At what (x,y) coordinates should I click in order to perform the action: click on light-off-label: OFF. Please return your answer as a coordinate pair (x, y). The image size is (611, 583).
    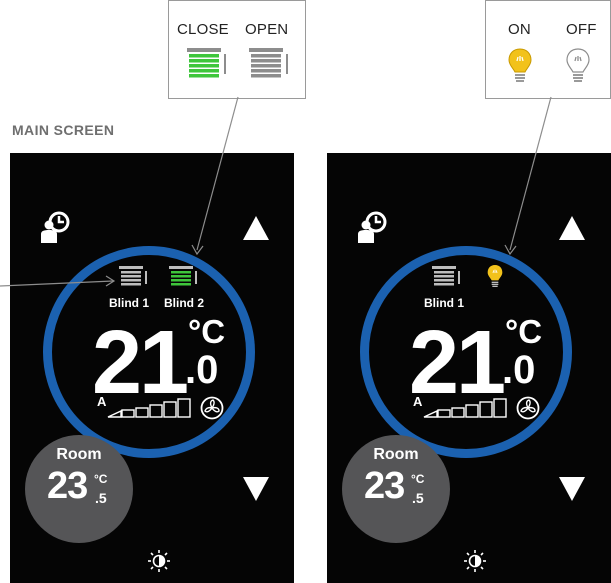
    Looking at the image, I should click on (581, 29).